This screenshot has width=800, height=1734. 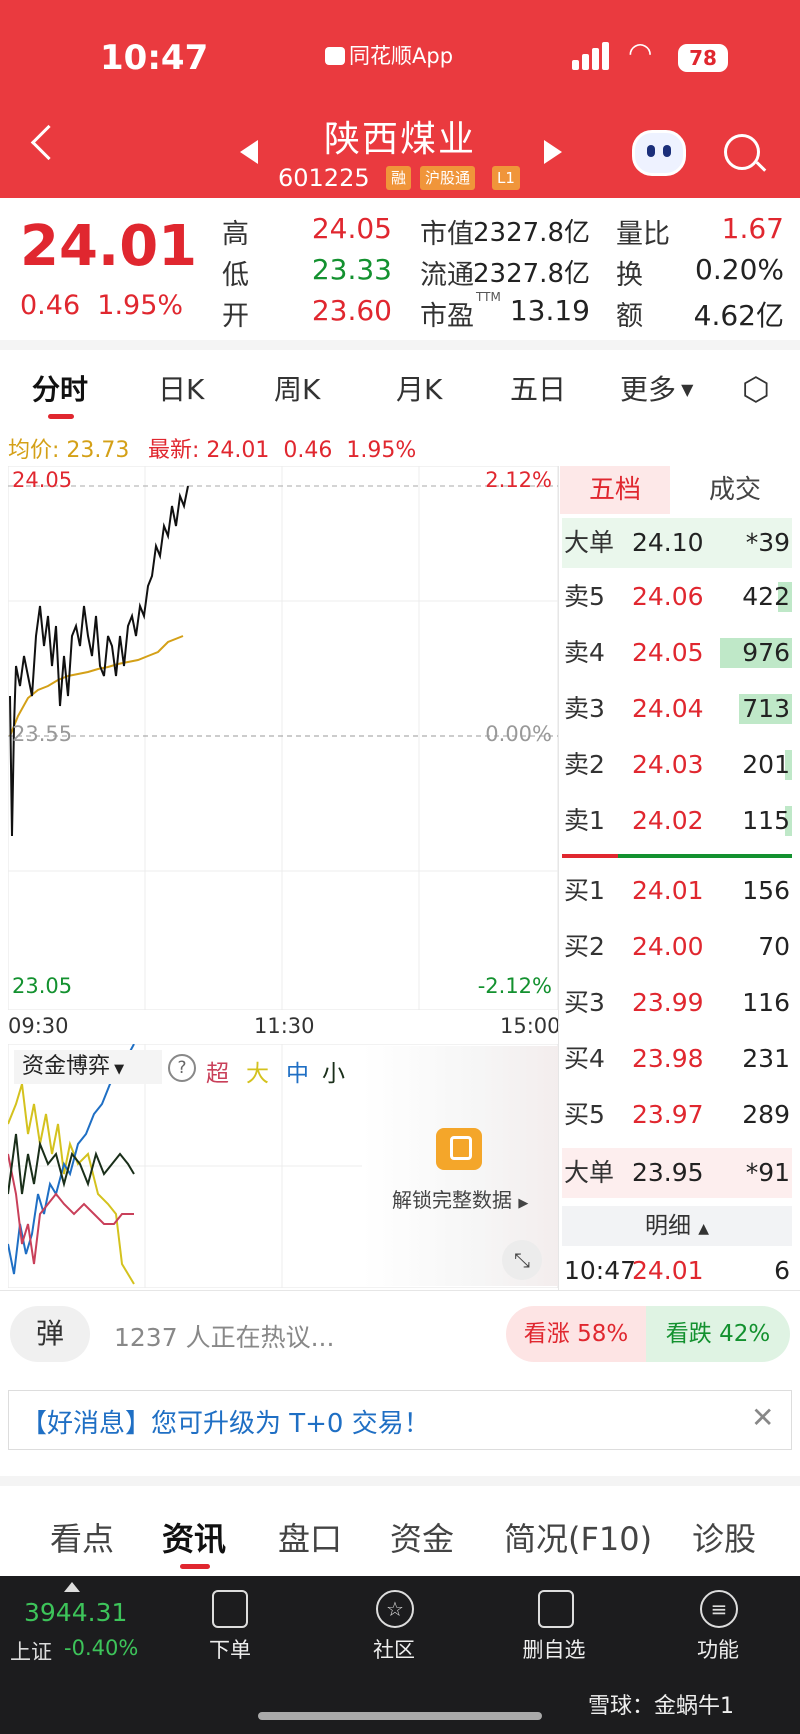 What do you see at coordinates (230, 1649) in the screenshot?
I see `nav-order: 下单` at bounding box center [230, 1649].